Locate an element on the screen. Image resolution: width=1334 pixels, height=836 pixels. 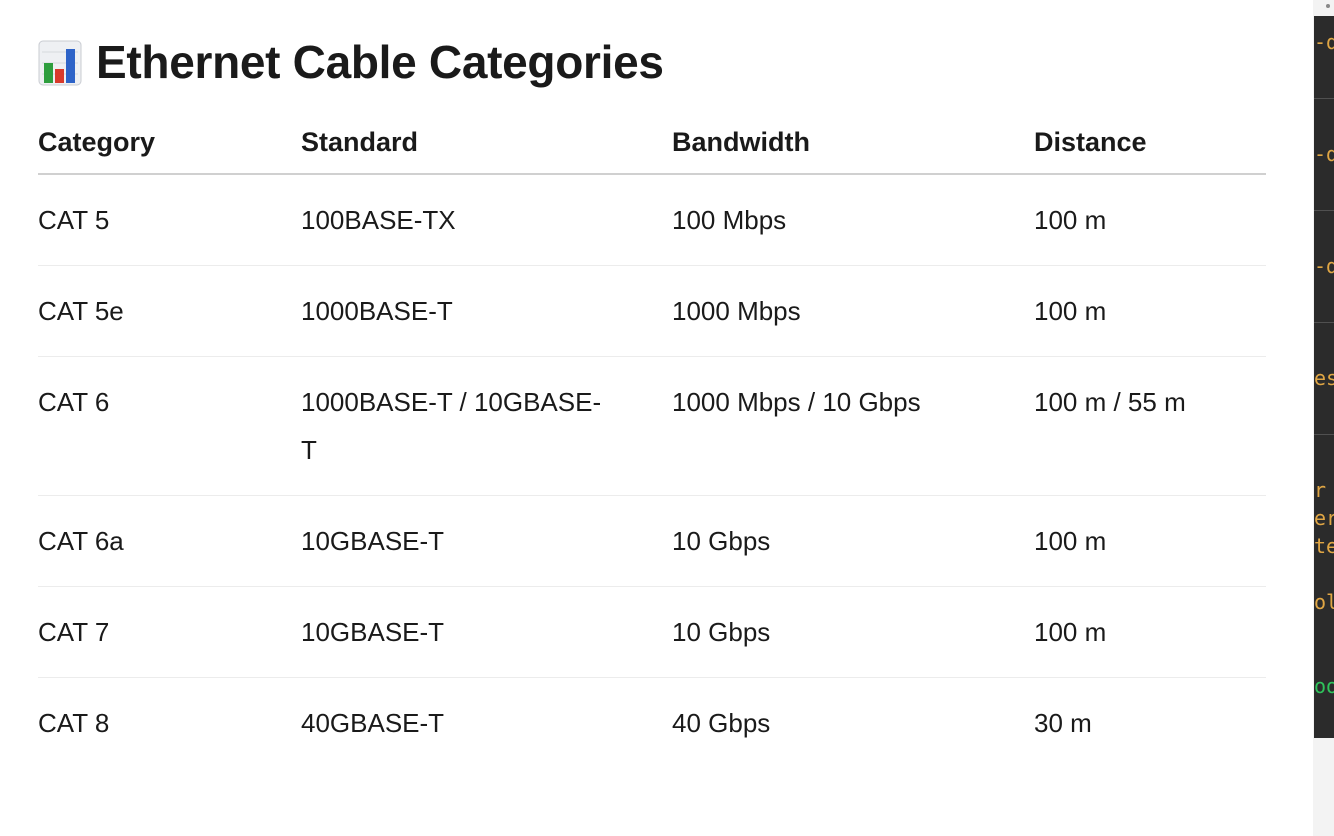
cell-bandwidth: 1000 Mbps is located at coordinates (853, 311).